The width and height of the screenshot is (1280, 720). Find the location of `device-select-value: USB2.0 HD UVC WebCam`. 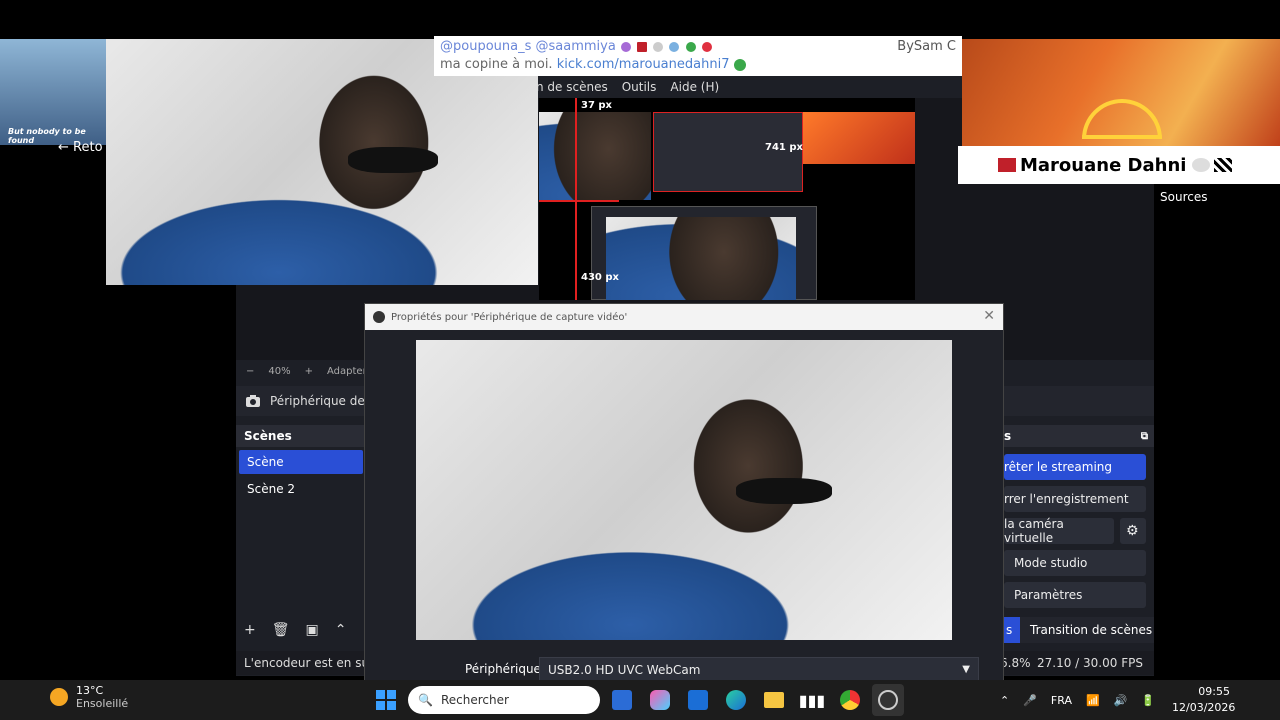

device-select-value: USB2.0 HD UVC WebCam is located at coordinates (624, 670).